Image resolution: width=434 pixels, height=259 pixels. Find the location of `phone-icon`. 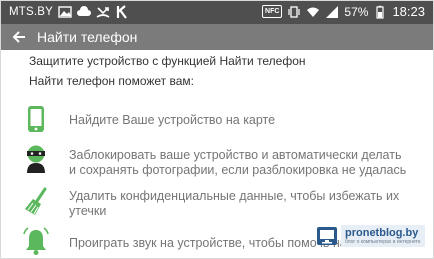

phone-icon is located at coordinates (36, 119).